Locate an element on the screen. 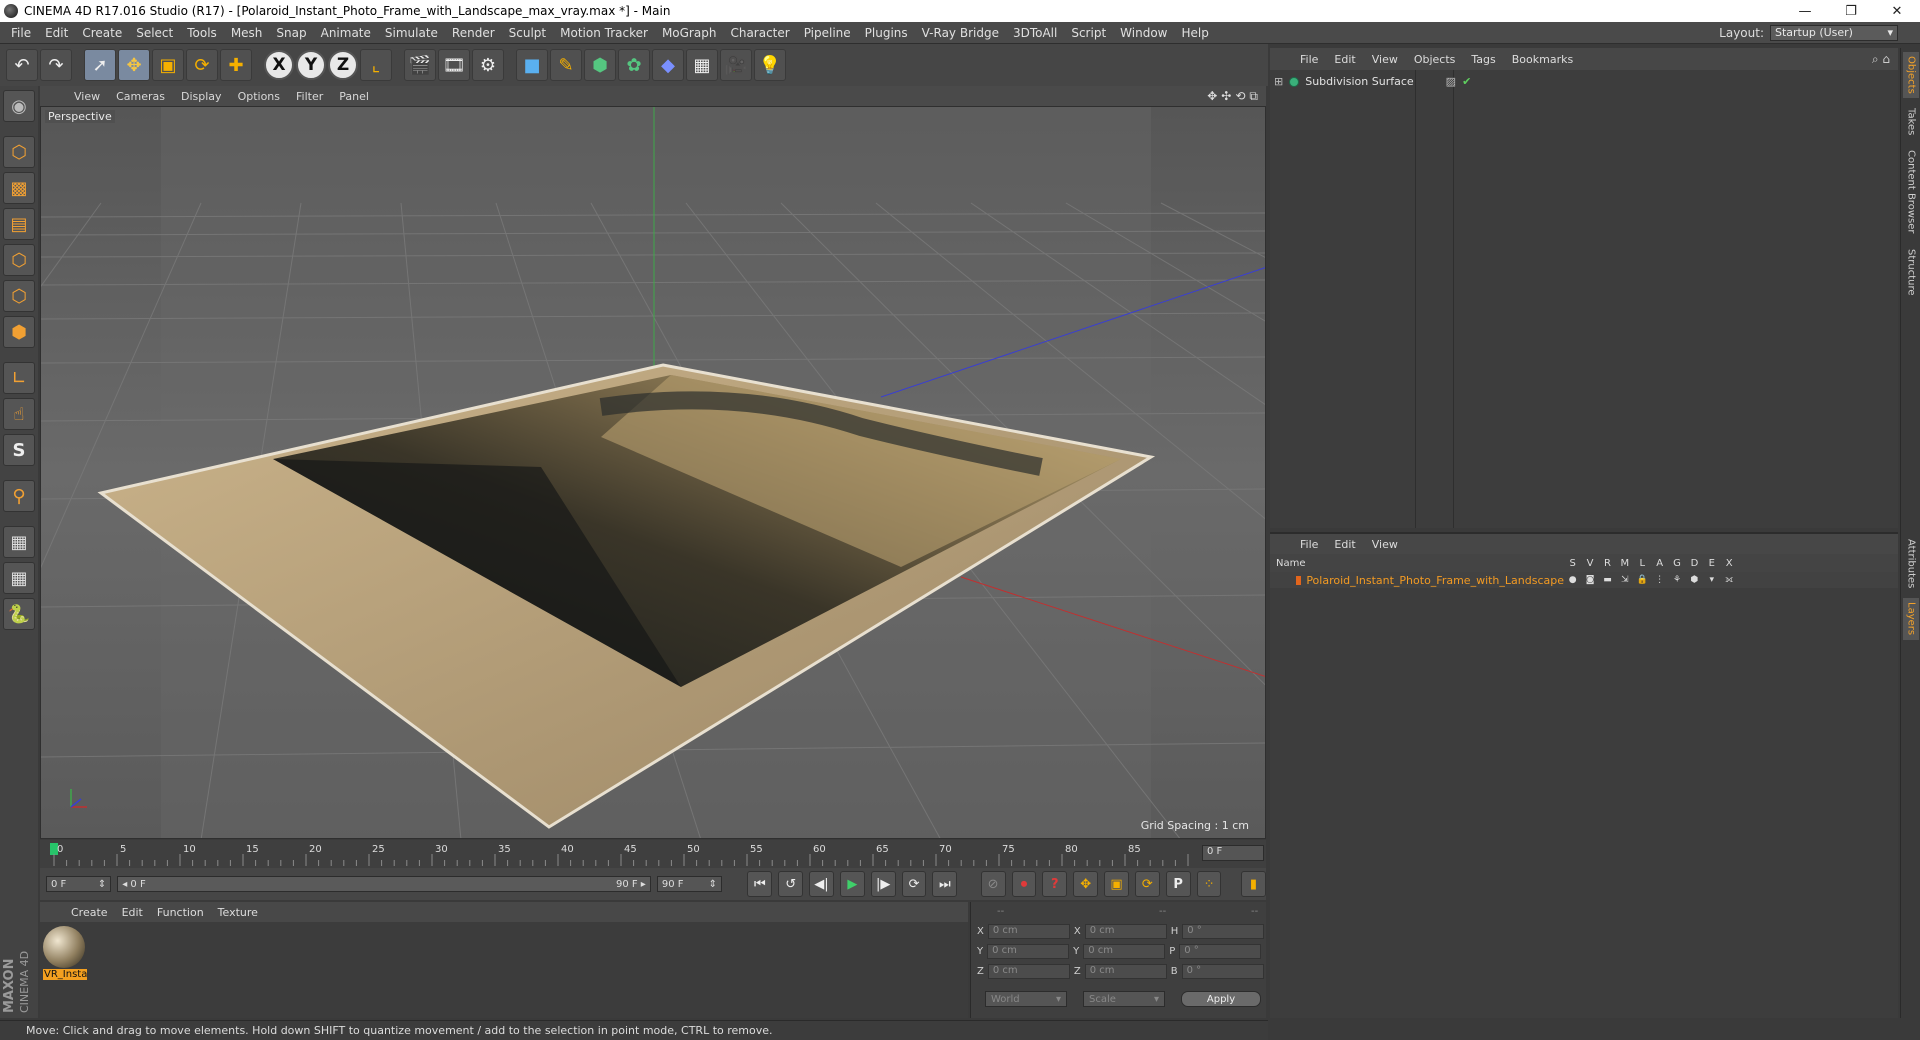  select-tool-button: ➚ is located at coordinates (100, 65).